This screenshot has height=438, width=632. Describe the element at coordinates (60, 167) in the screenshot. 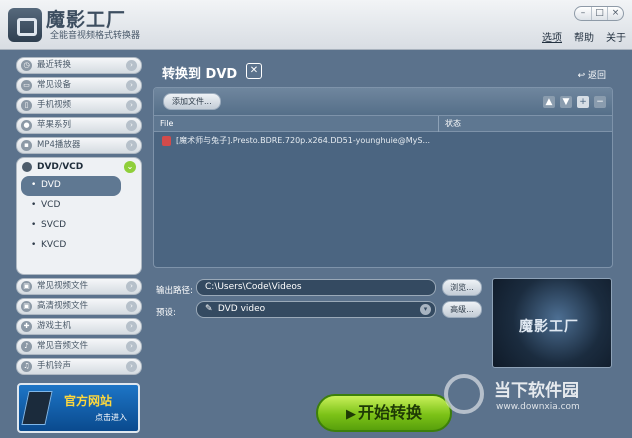

I see `sidebar-group-label: DVD/VCD` at that location.